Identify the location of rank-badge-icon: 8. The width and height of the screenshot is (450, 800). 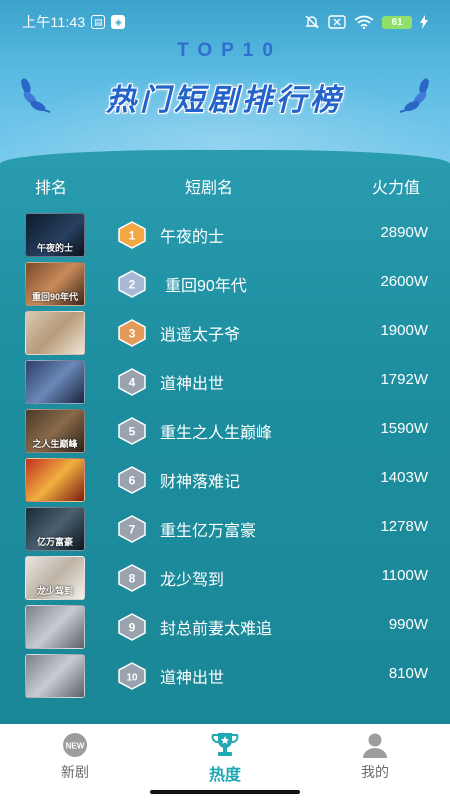
(132, 578).